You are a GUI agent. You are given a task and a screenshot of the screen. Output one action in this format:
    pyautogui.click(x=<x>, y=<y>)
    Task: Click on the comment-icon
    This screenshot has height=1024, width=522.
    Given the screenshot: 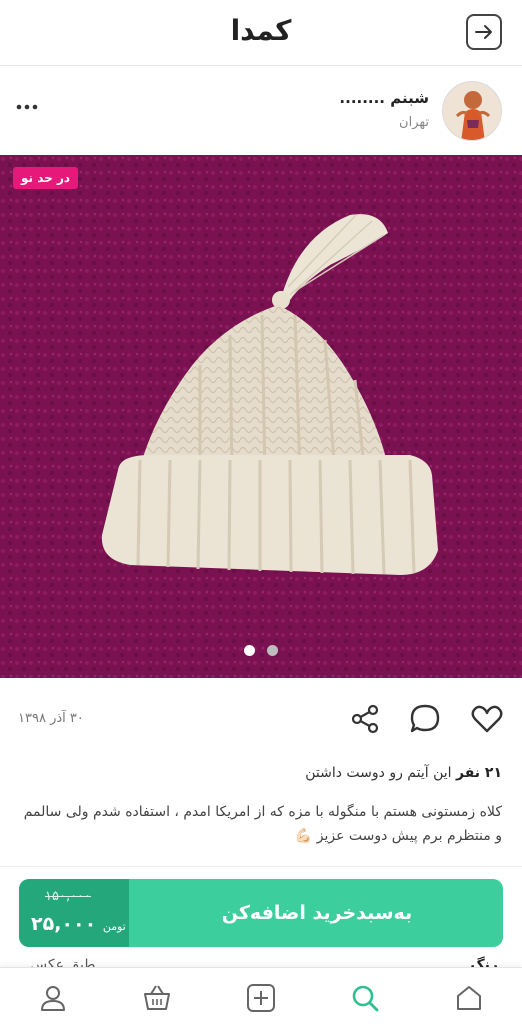 What is the action you would take?
    pyautogui.click(x=425, y=719)
    